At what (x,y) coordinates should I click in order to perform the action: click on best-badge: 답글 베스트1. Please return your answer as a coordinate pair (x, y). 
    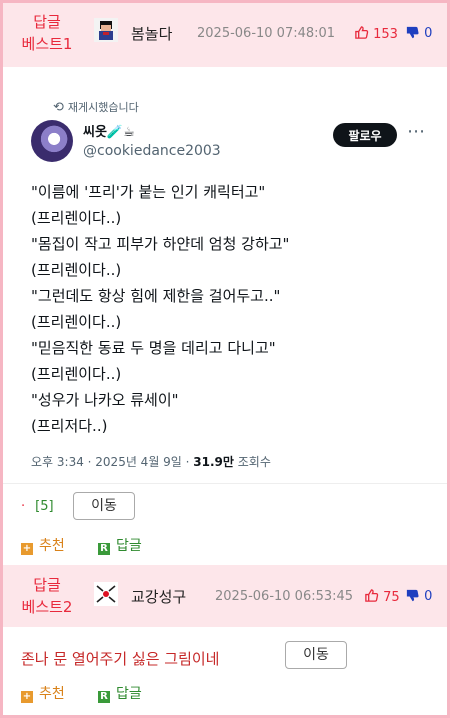
    Looking at the image, I should click on (47, 33).